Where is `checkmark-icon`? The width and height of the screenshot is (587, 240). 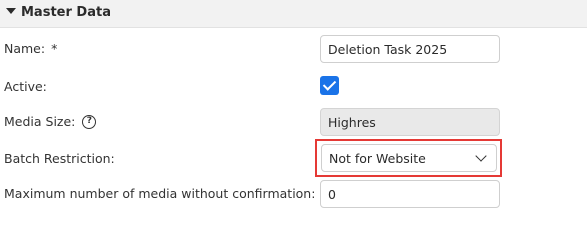
checkmark-icon is located at coordinates (329, 84).